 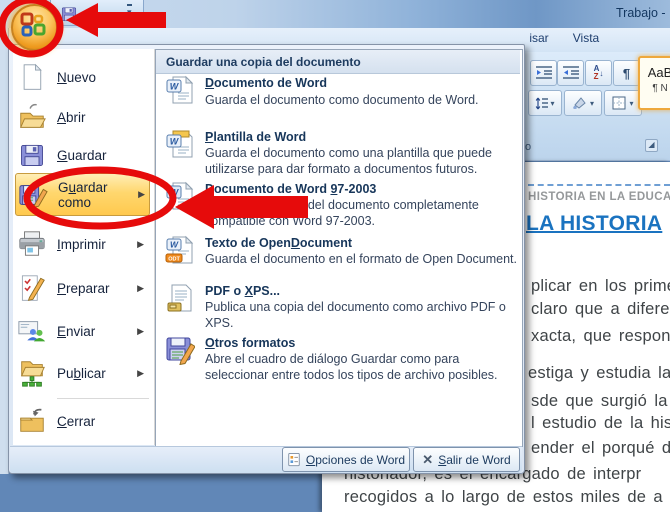 What do you see at coordinates (600, 423) in the screenshot?
I see `document-body-line: l estudio de la historia` at bounding box center [600, 423].